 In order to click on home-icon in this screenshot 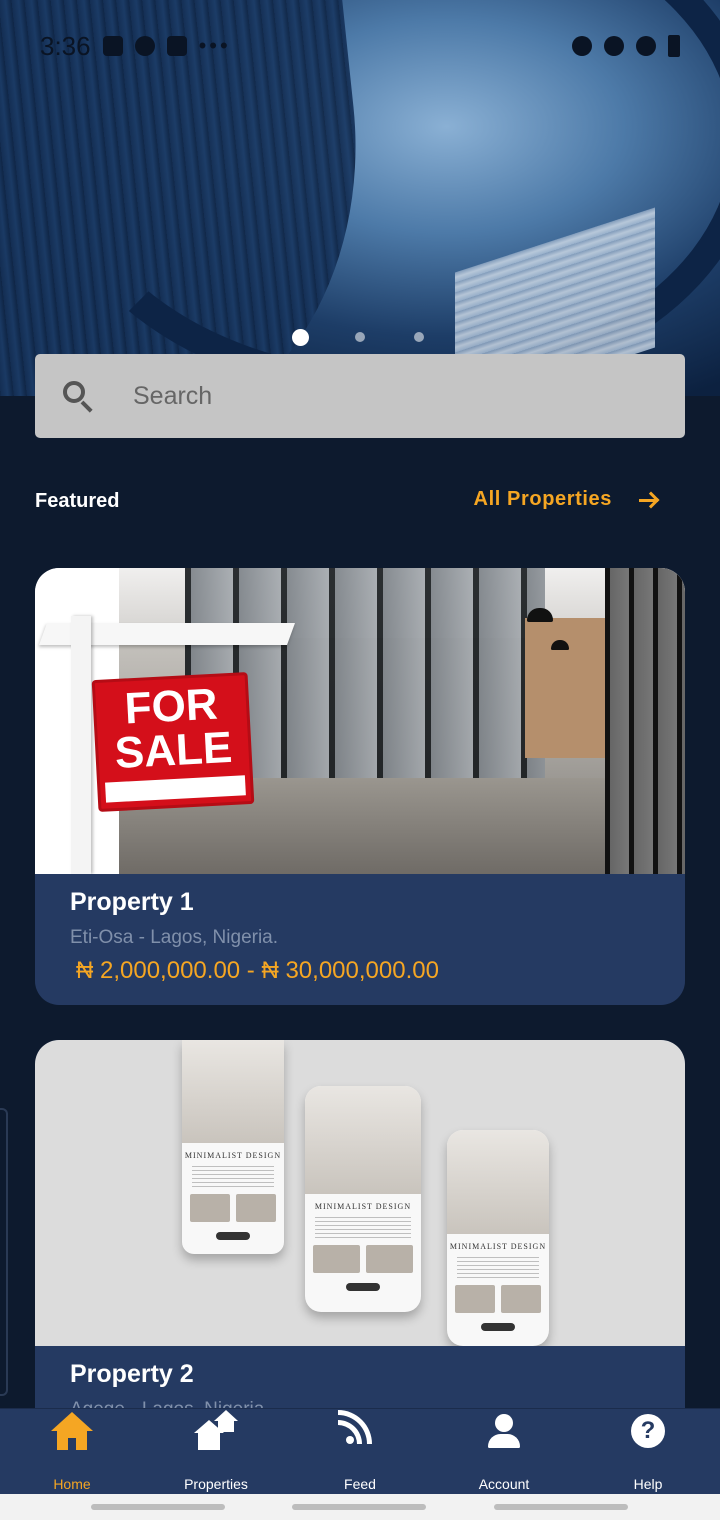, I will do `click(72, 1432)`.